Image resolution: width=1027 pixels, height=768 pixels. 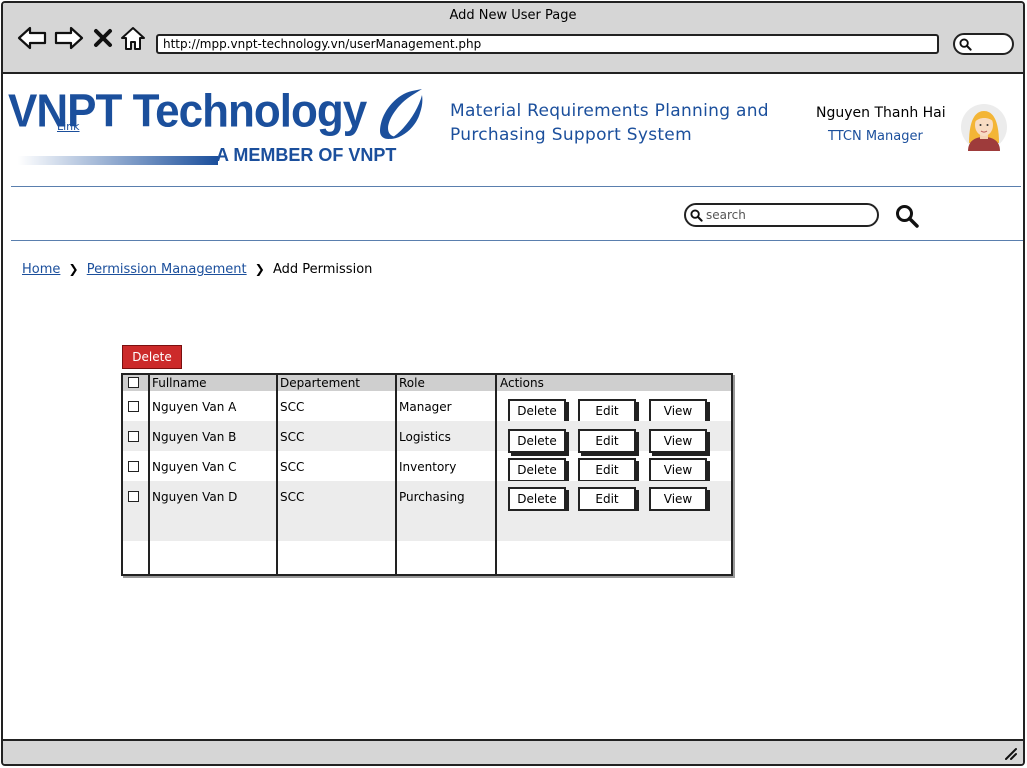 I want to click on home-icon, so click(x=133, y=38).